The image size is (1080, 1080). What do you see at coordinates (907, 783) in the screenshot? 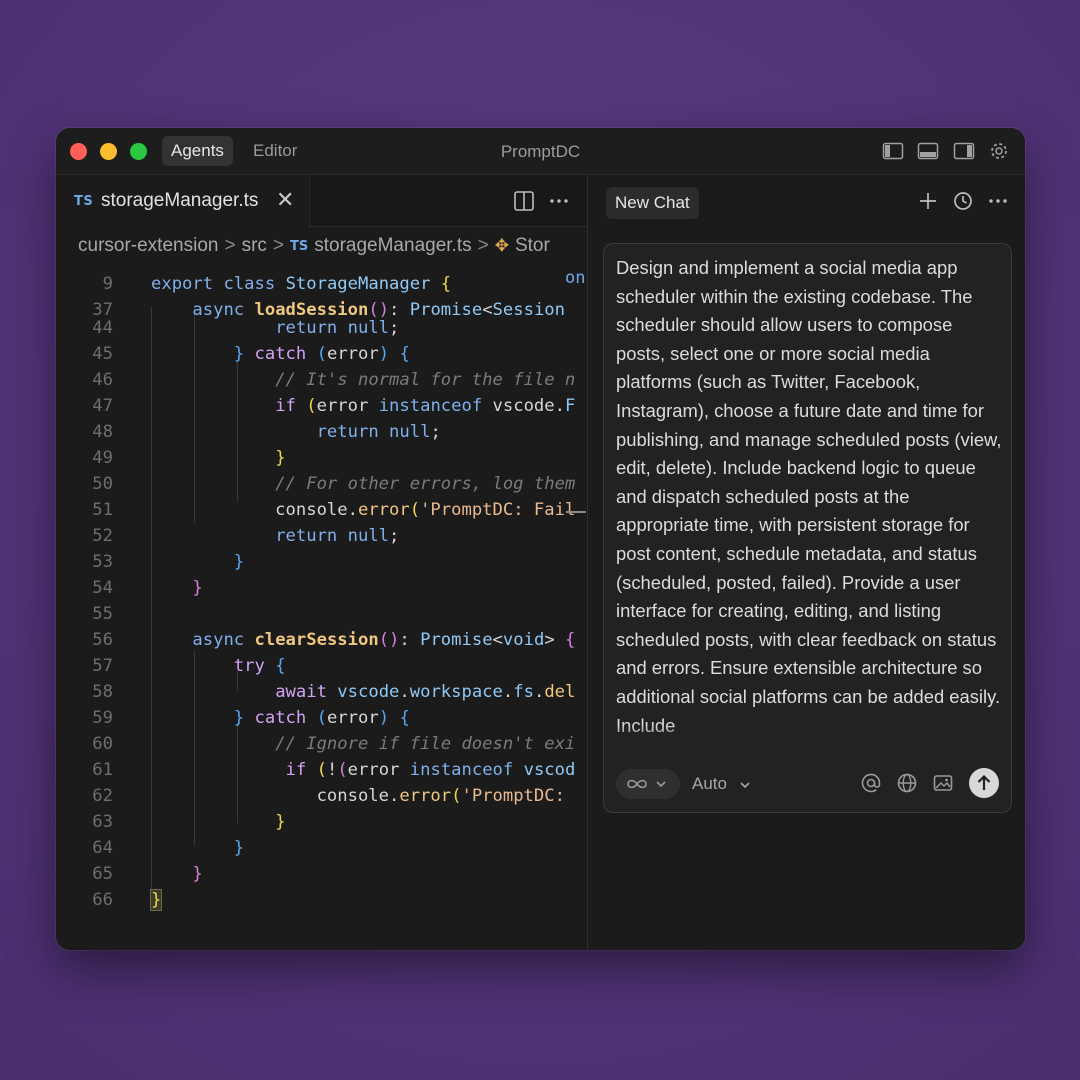
I see `web-globe-icon` at bounding box center [907, 783].